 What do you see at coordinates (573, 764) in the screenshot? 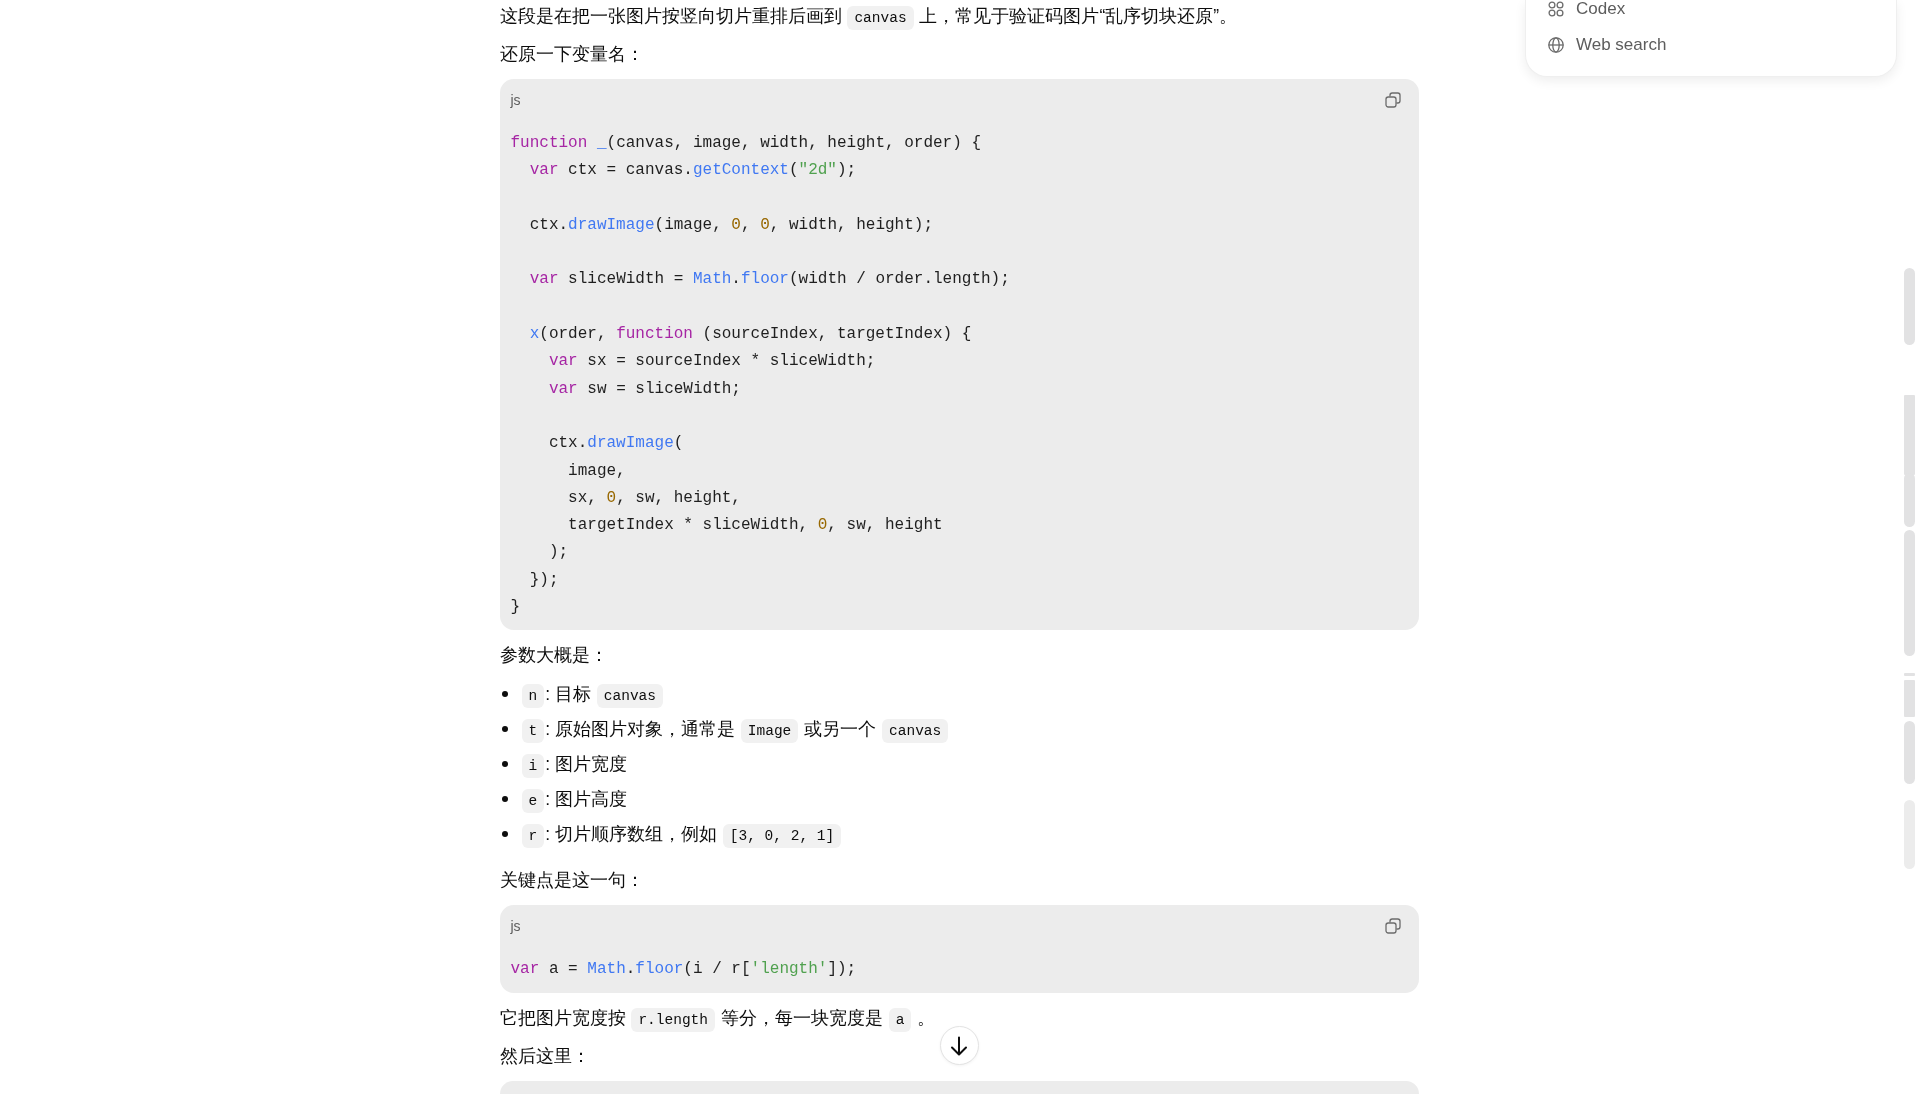
I see `list-item-text: i : 图片宽度` at bounding box center [573, 764].